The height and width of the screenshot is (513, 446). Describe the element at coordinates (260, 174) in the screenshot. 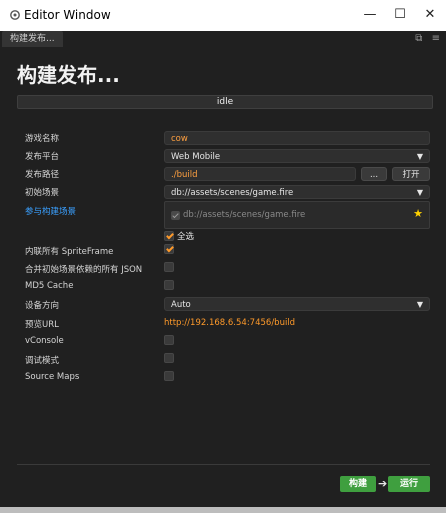

I see `build-path-input: ./build` at that location.